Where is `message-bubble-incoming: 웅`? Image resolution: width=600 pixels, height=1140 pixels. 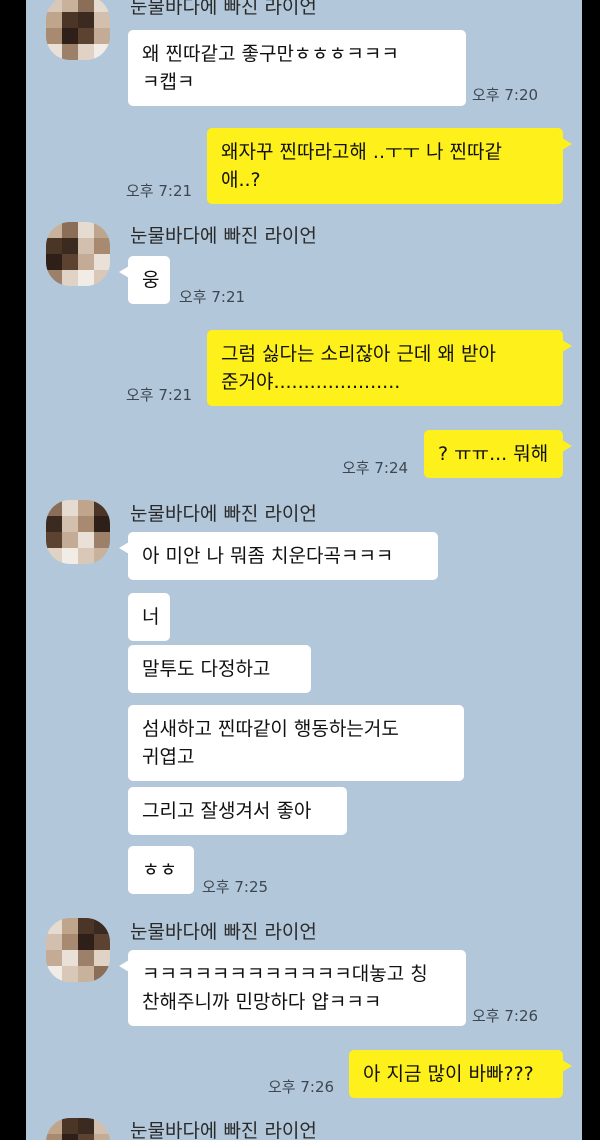 message-bubble-incoming: 웅 is located at coordinates (144, 280).